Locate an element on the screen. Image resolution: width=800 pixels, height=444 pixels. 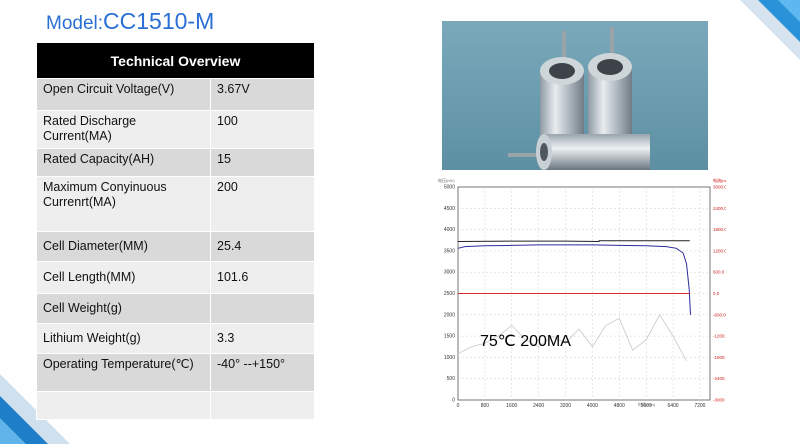
y-left-tick-label: 500 is located at coordinates (451, 379).